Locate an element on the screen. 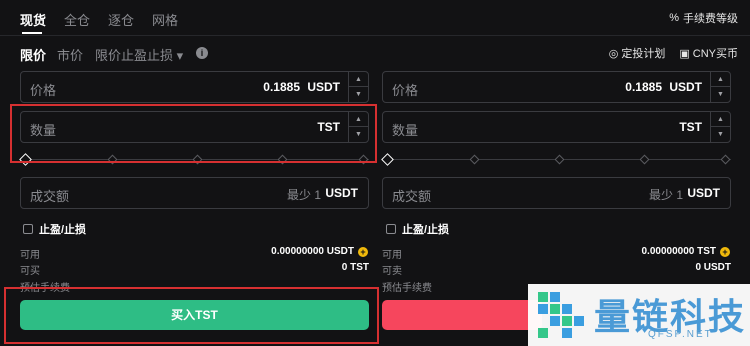 Image resolution: width=750 pixels, height=346 pixels. highlight-box-buy-button is located at coordinates (191, 315).